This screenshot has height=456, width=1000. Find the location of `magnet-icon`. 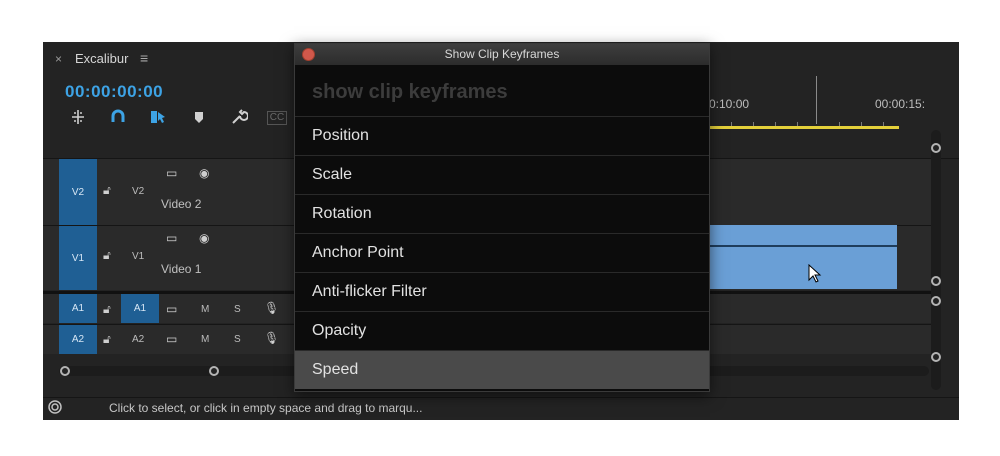

magnet-icon is located at coordinates (118, 117).